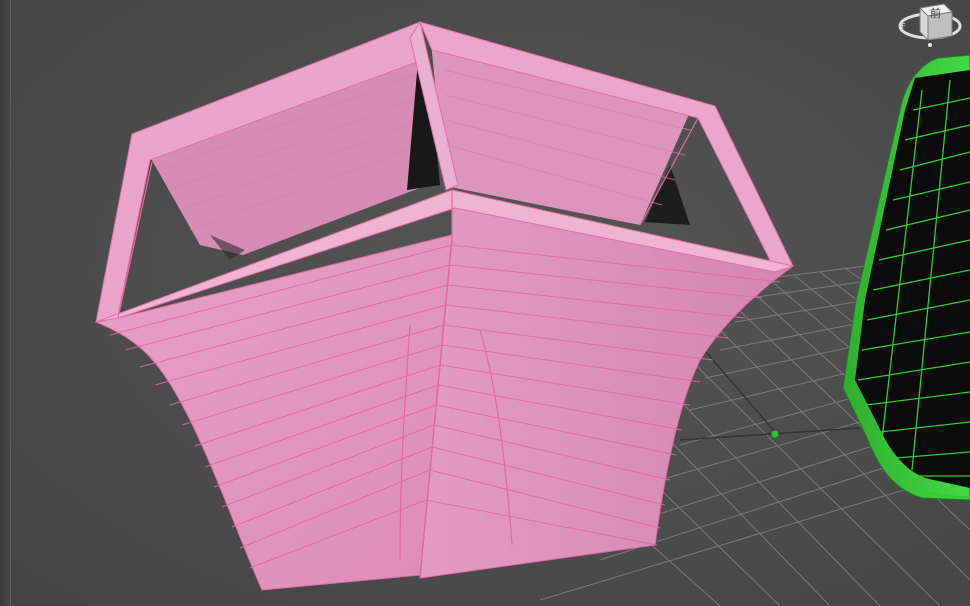  Describe the element at coordinates (903, 26) in the screenshot. I see `viewcube-compass-letter: F` at that location.